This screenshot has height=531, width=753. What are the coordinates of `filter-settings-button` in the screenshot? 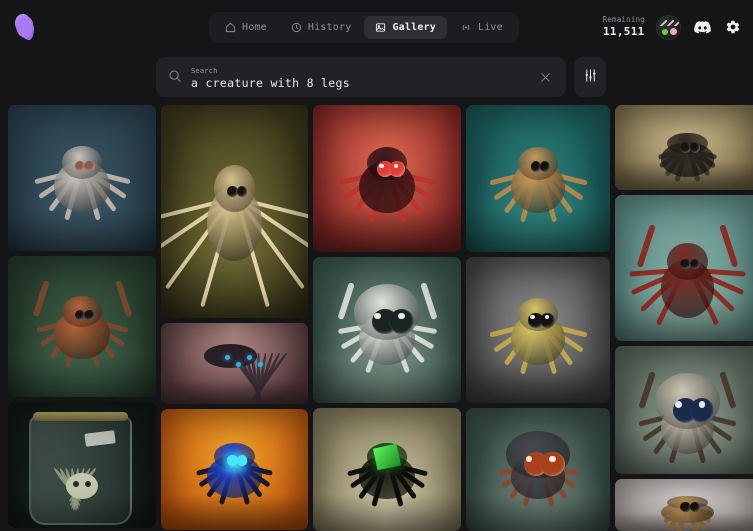 It's located at (590, 77).